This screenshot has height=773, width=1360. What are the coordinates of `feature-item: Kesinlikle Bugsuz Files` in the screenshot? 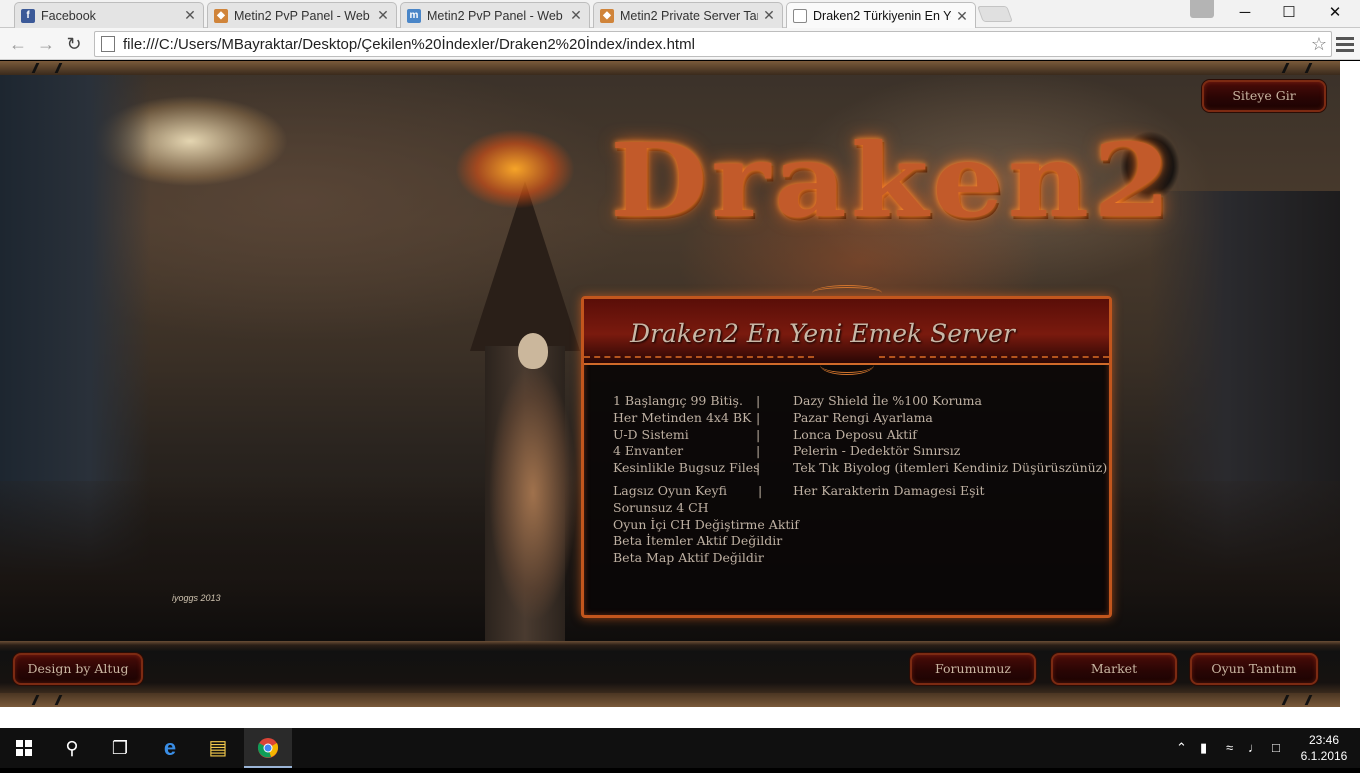 It's located at (686, 467).